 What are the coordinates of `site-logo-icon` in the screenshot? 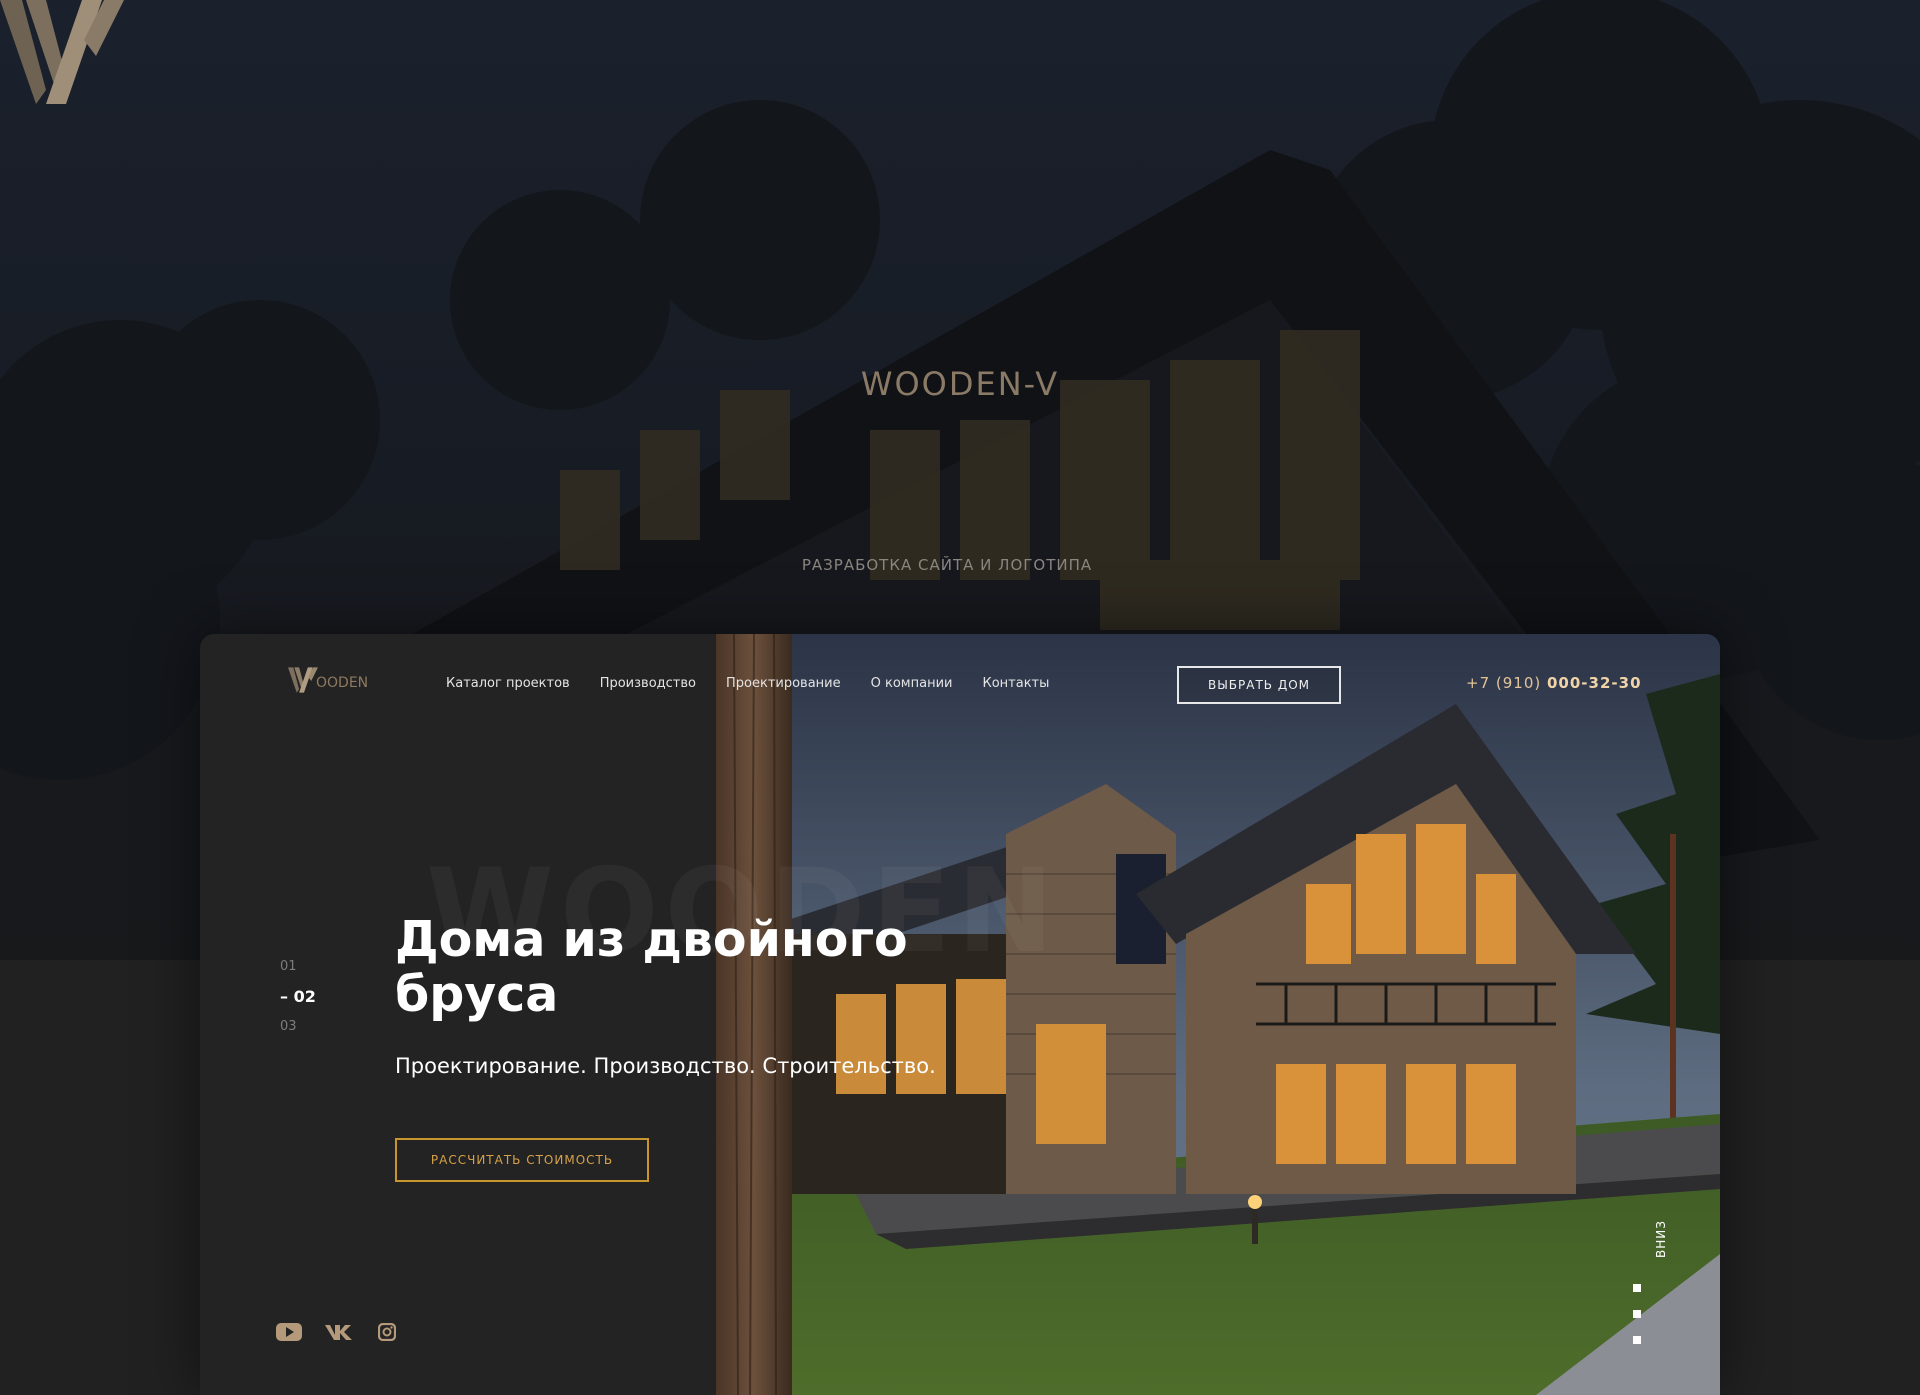 It's located at (303, 680).